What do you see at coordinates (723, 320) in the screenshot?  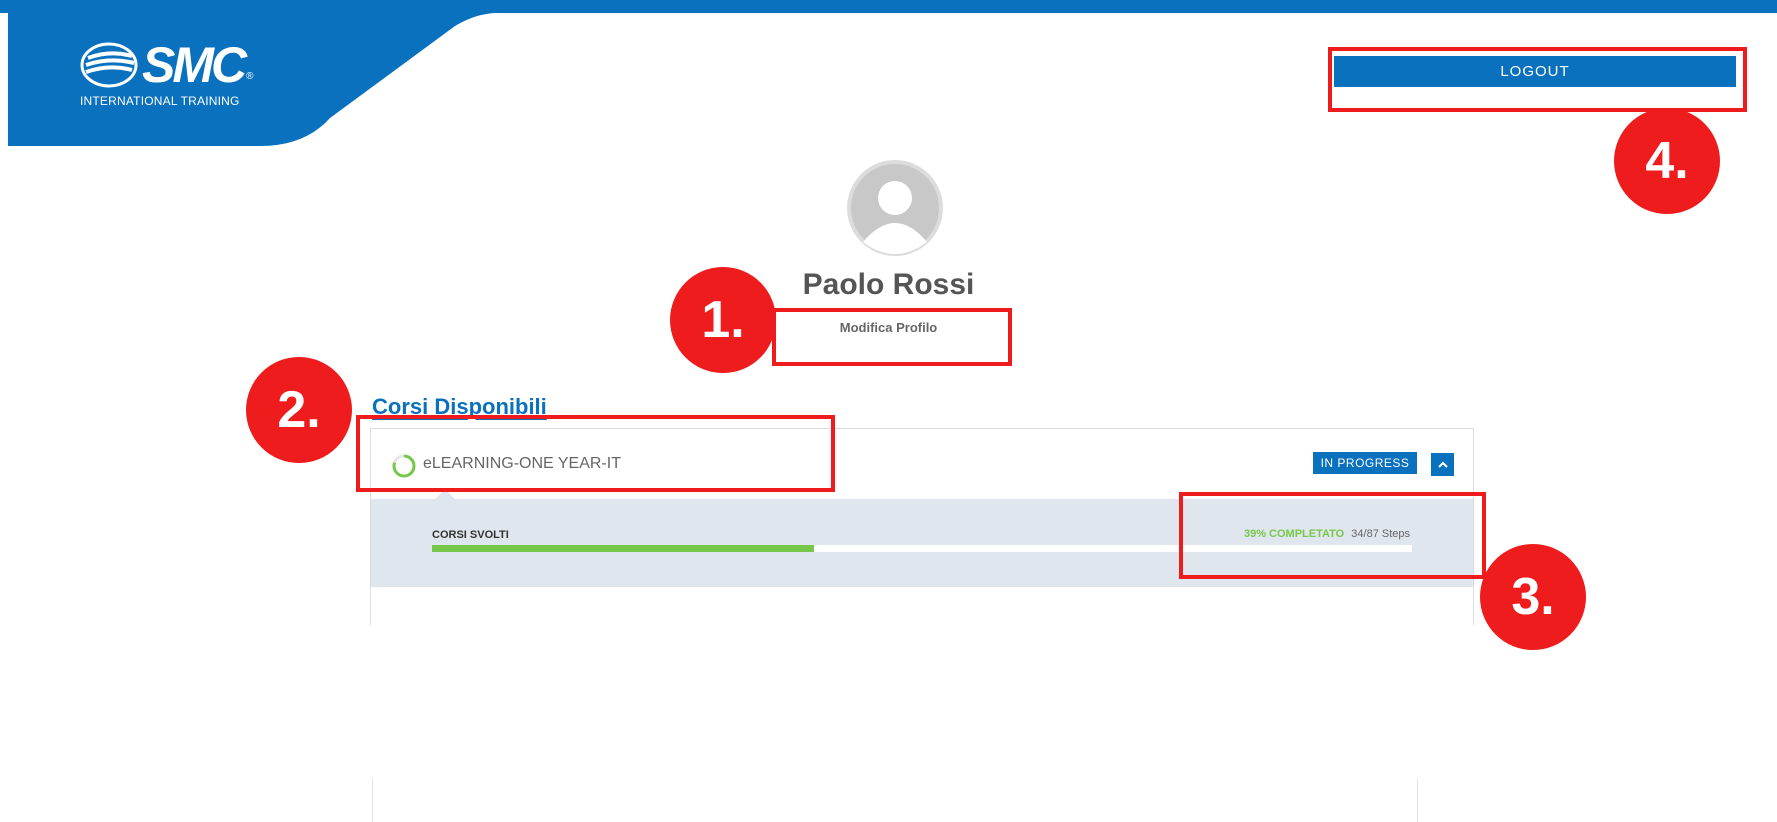 I see `annotation-marker-1: 1.` at bounding box center [723, 320].